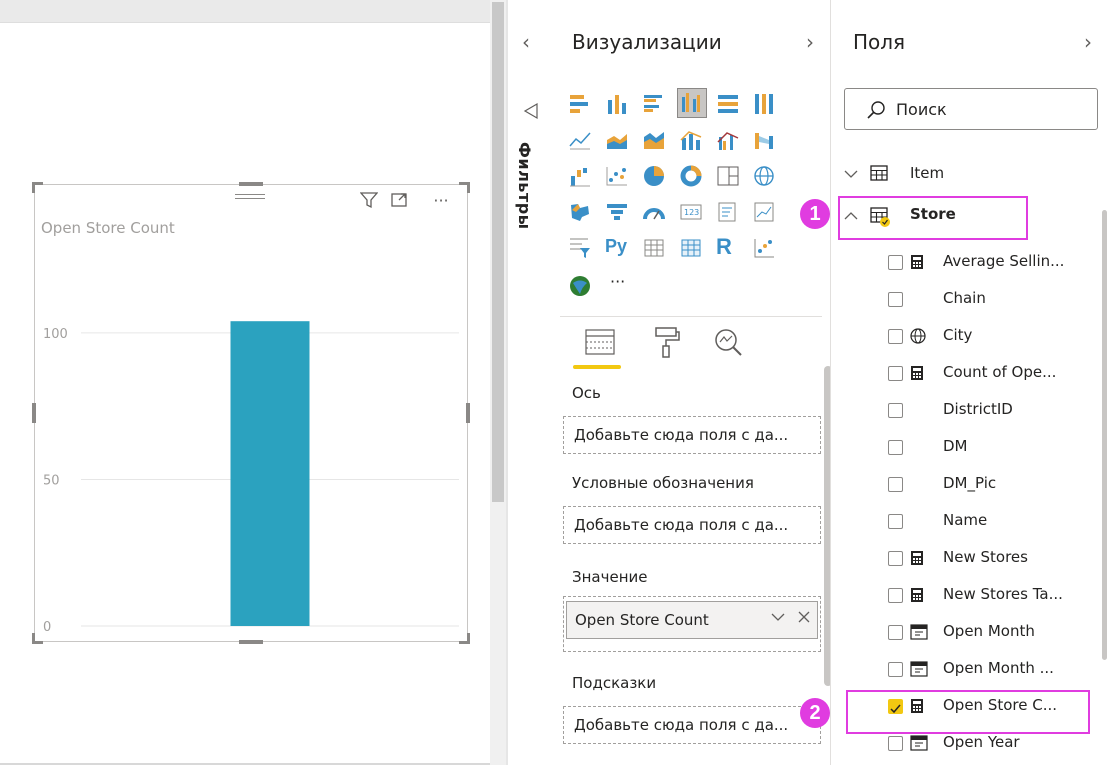 This screenshot has width=1110, height=765. I want to click on gallery-separator, so click(691, 316).